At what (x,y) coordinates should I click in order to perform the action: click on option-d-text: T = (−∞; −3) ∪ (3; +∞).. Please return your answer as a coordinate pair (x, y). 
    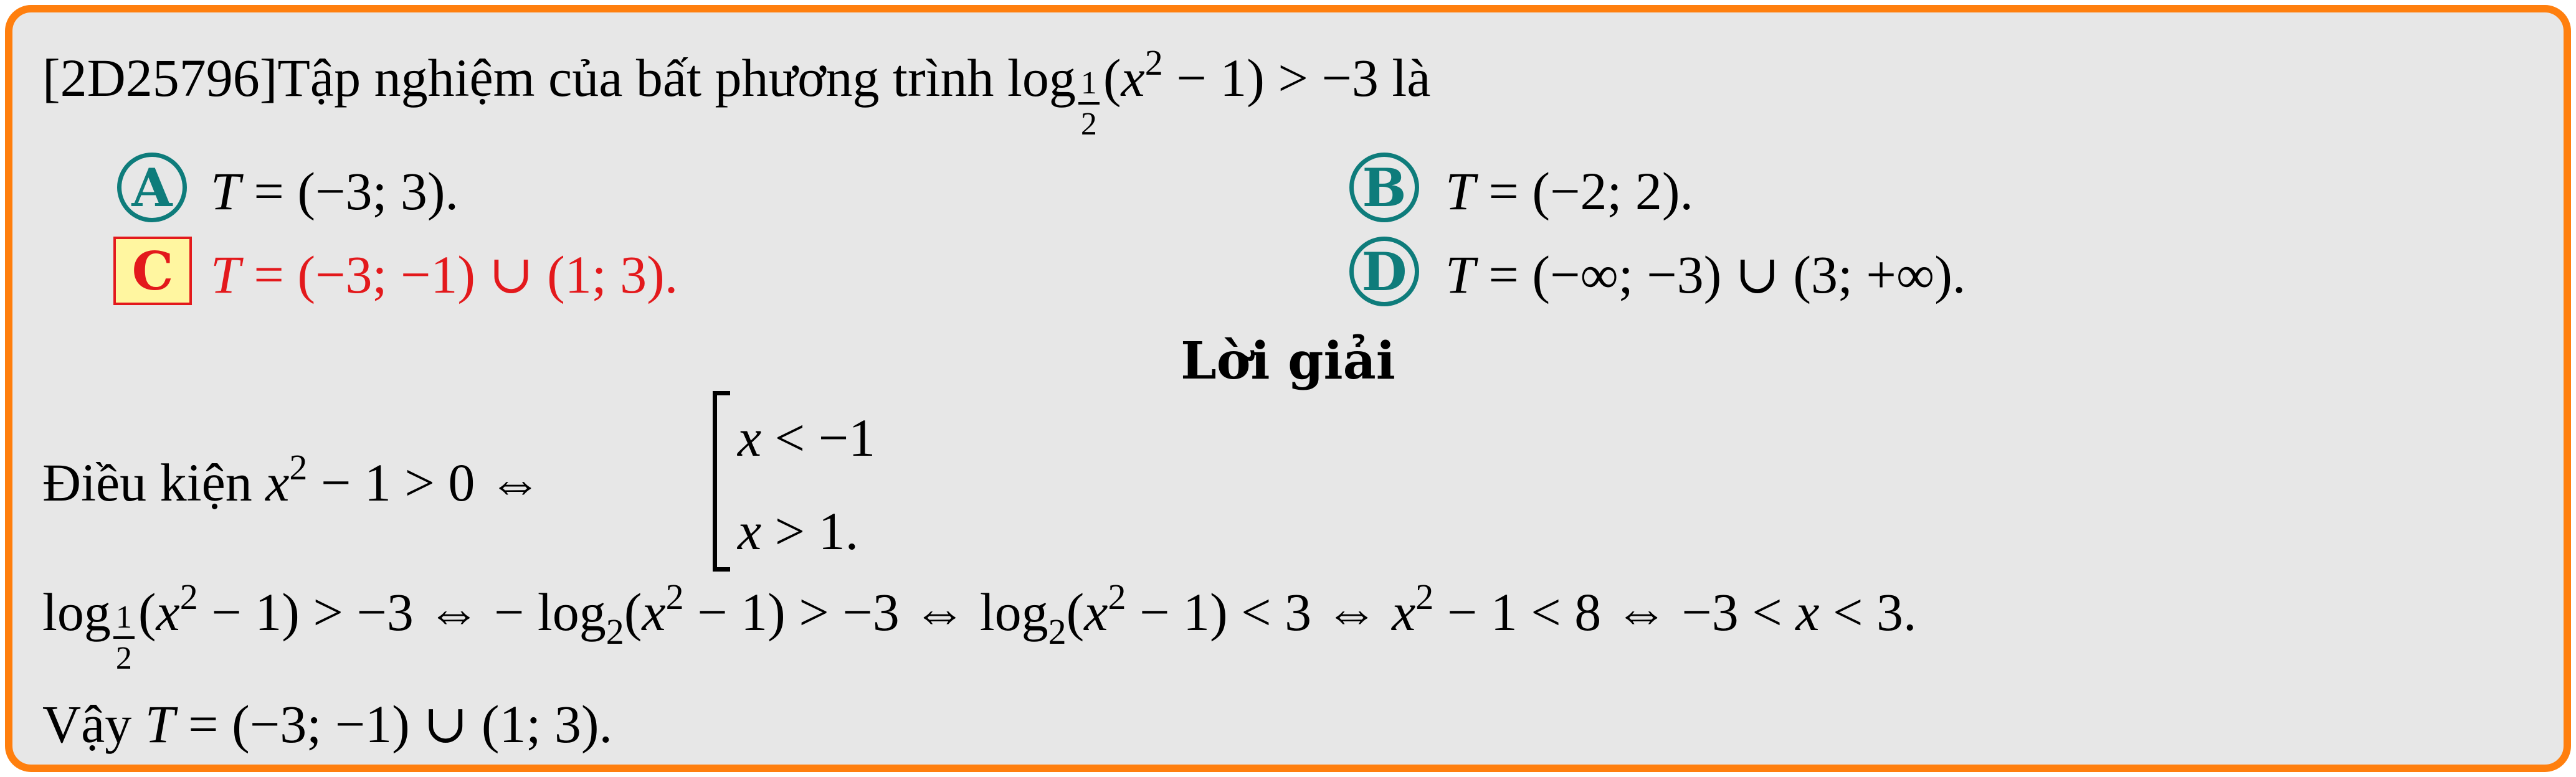
    Looking at the image, I should click on (1705, 274).